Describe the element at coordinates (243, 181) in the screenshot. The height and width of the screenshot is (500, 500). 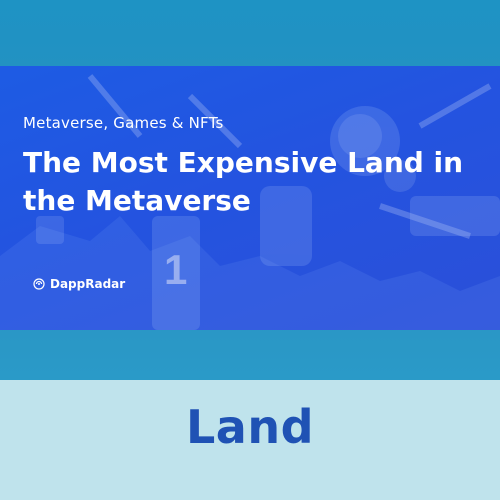
I see `banner-title: The Most Expensive Land in the Metaverse` at that location.